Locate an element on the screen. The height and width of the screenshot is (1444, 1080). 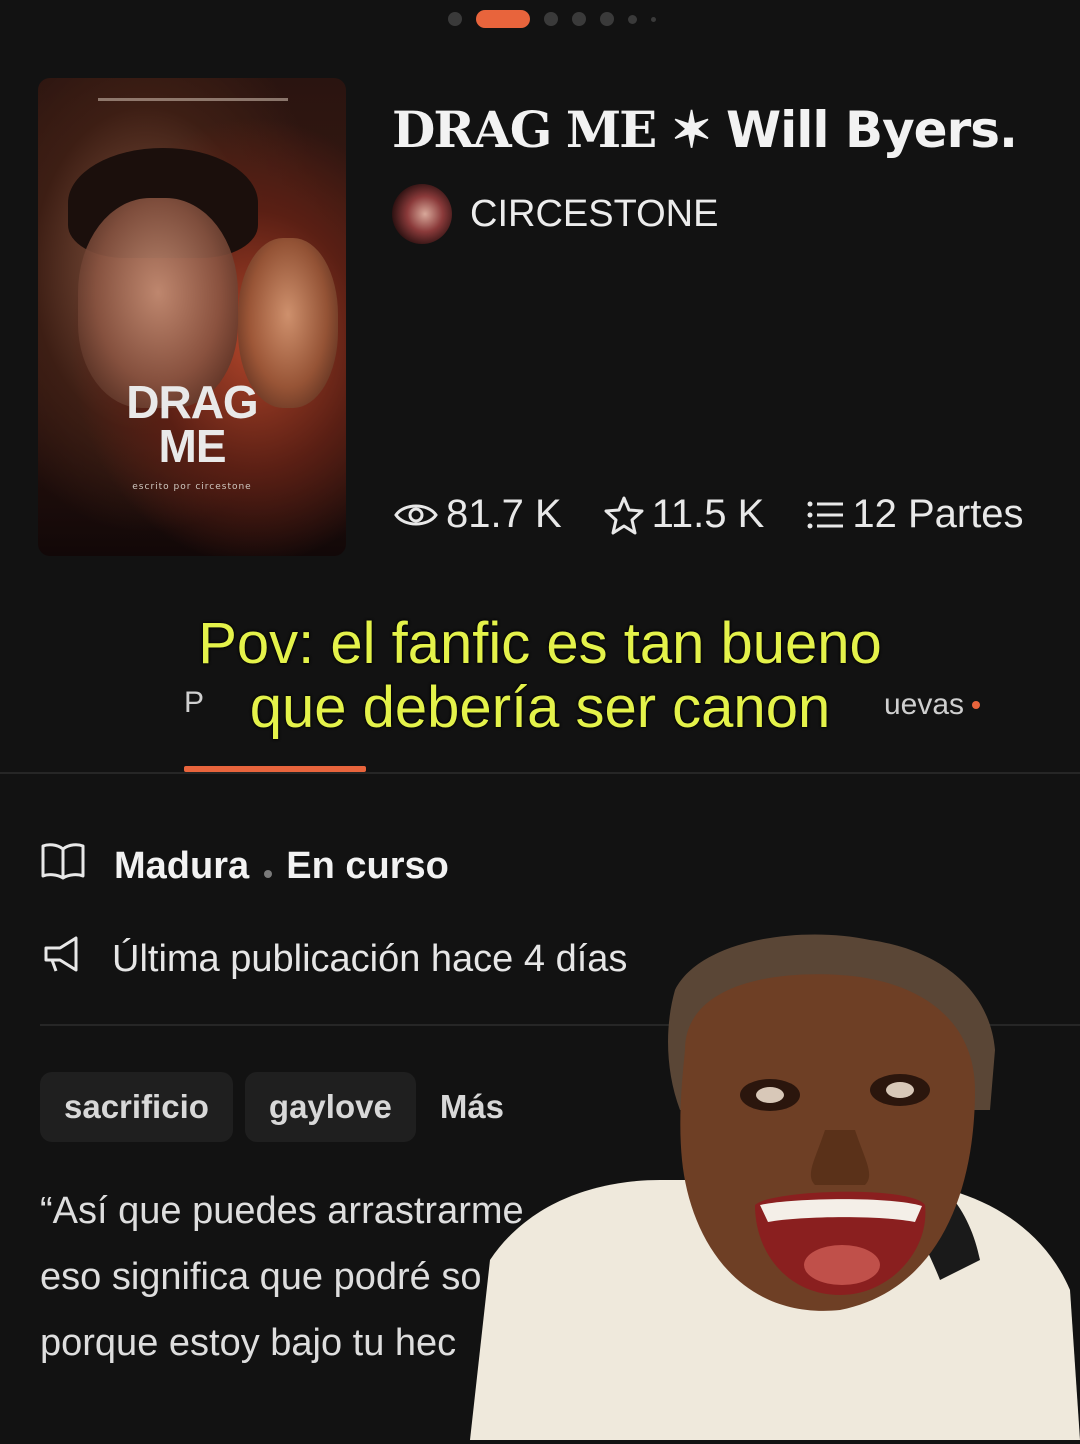
author-name: CIRCESTONE is located at coordinates (594, 214).